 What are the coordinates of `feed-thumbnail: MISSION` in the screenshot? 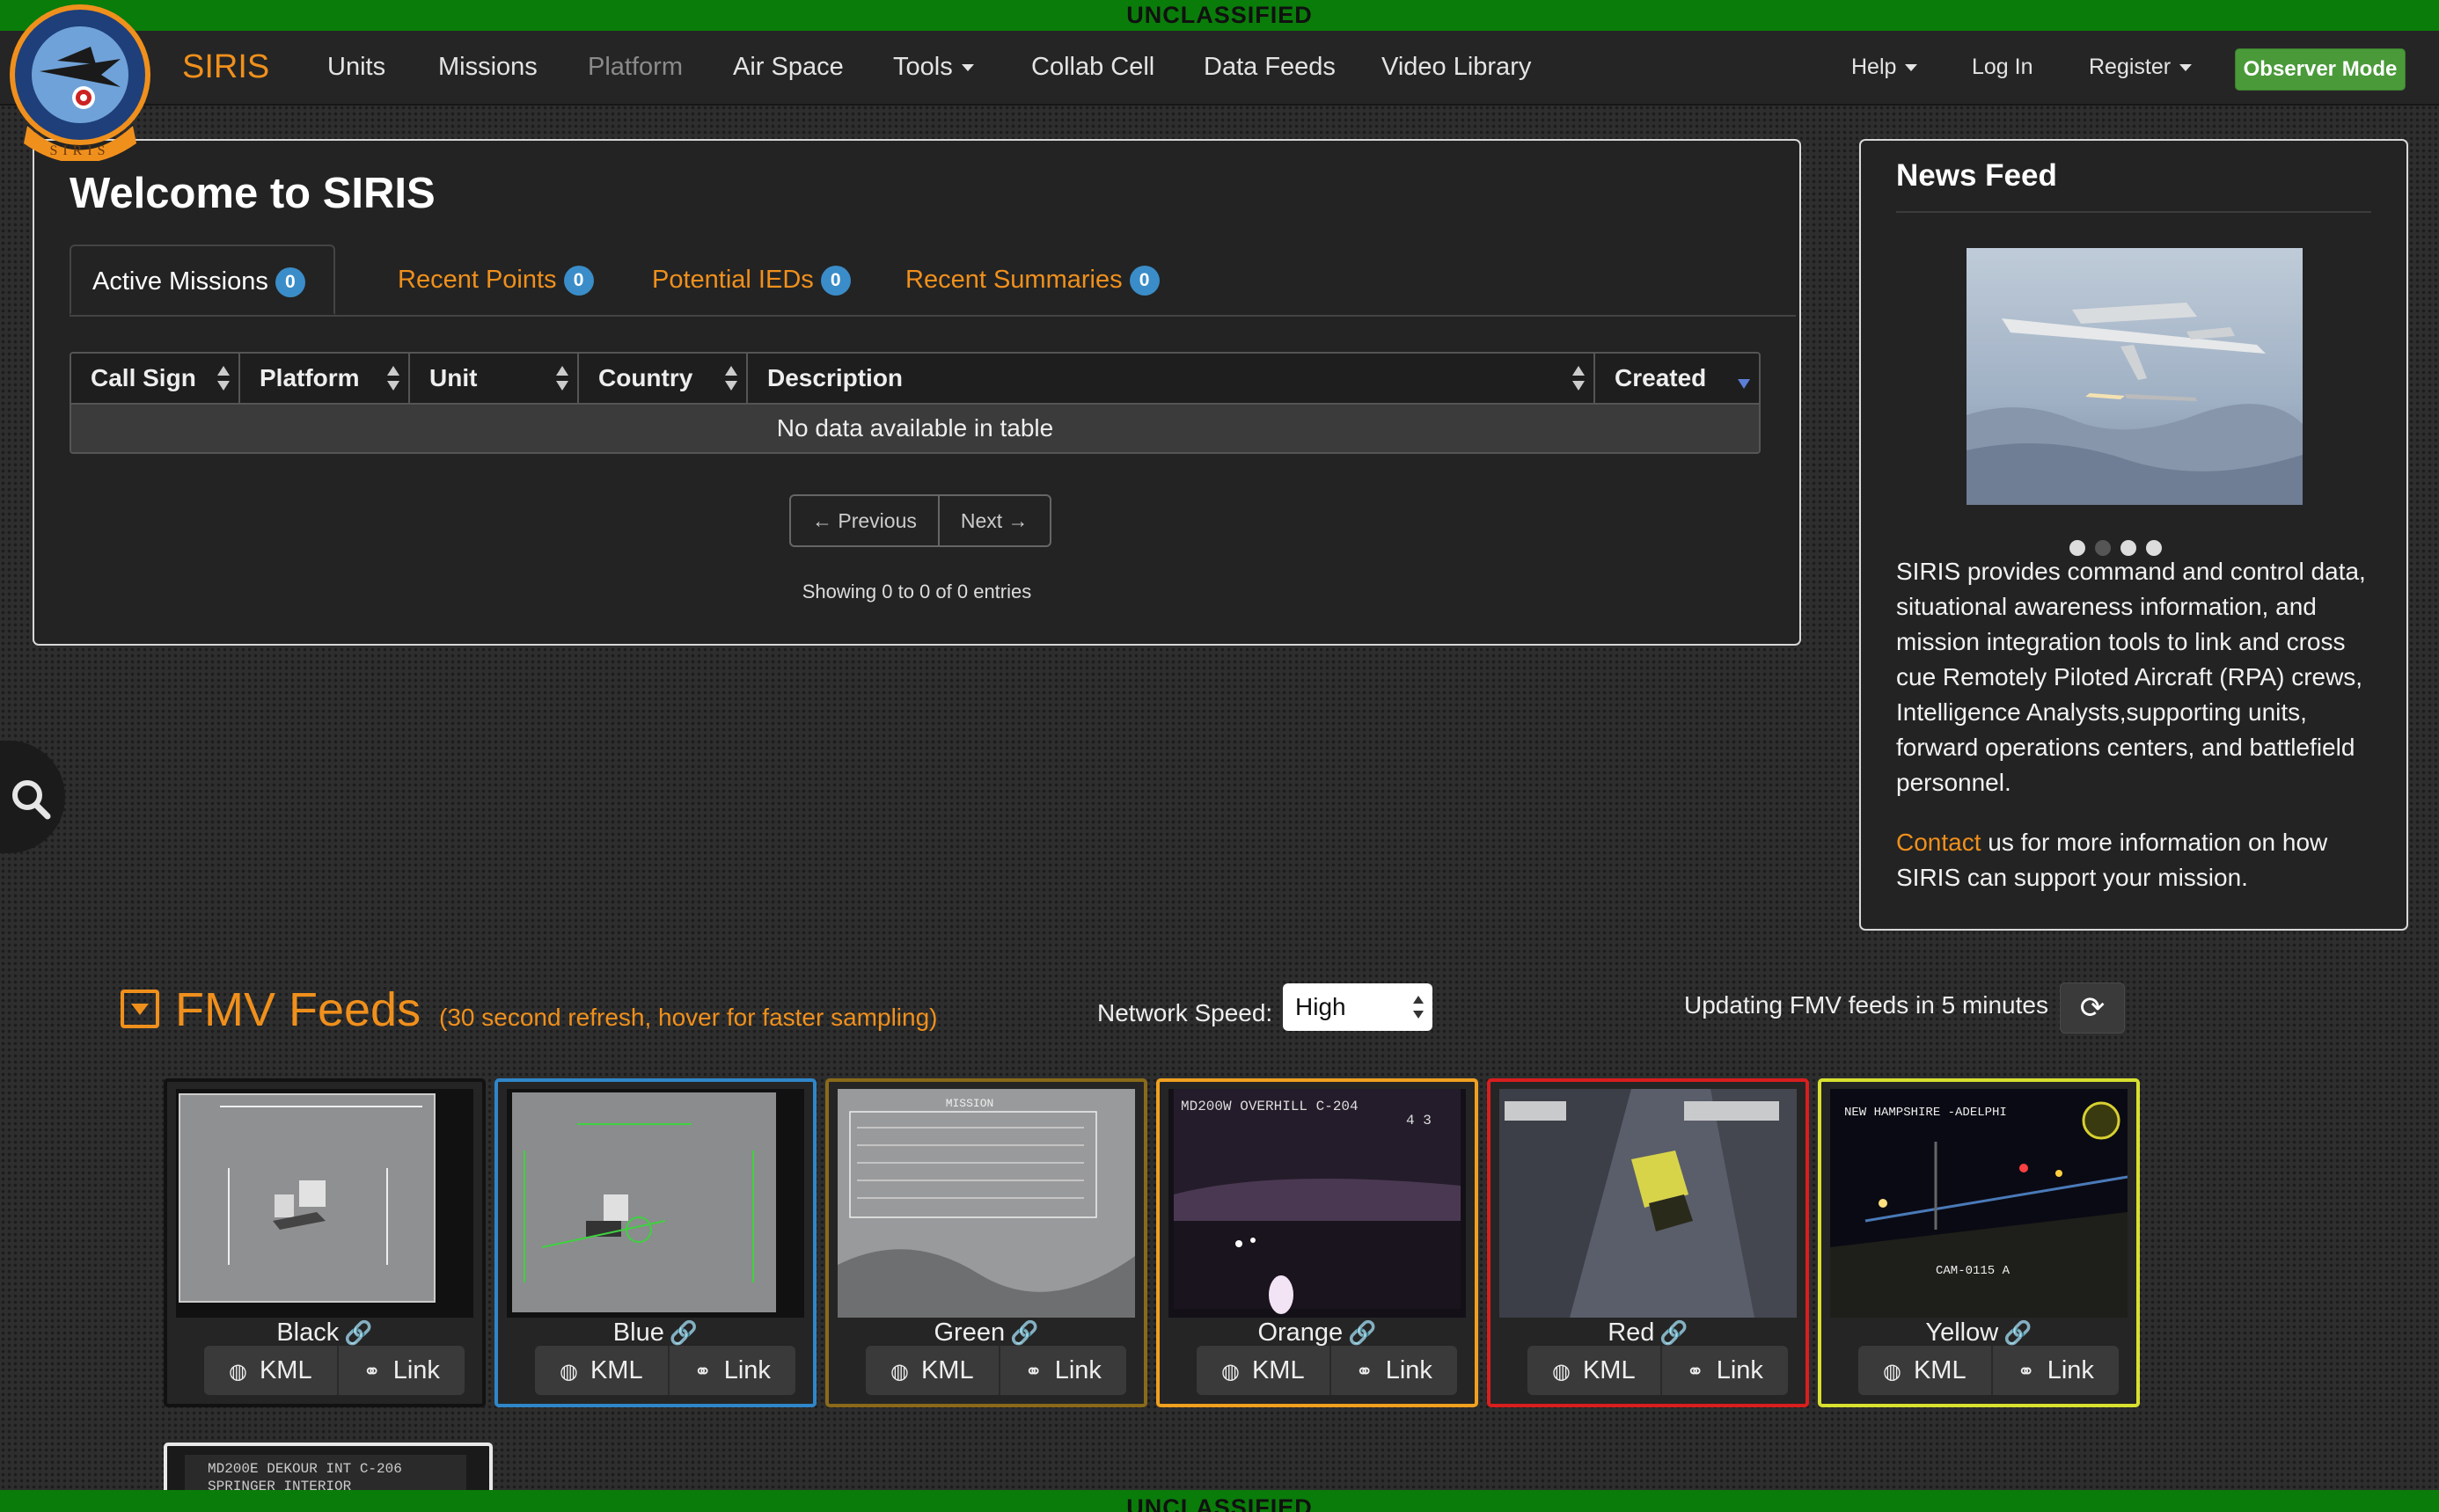 It's located at (986, 1203).